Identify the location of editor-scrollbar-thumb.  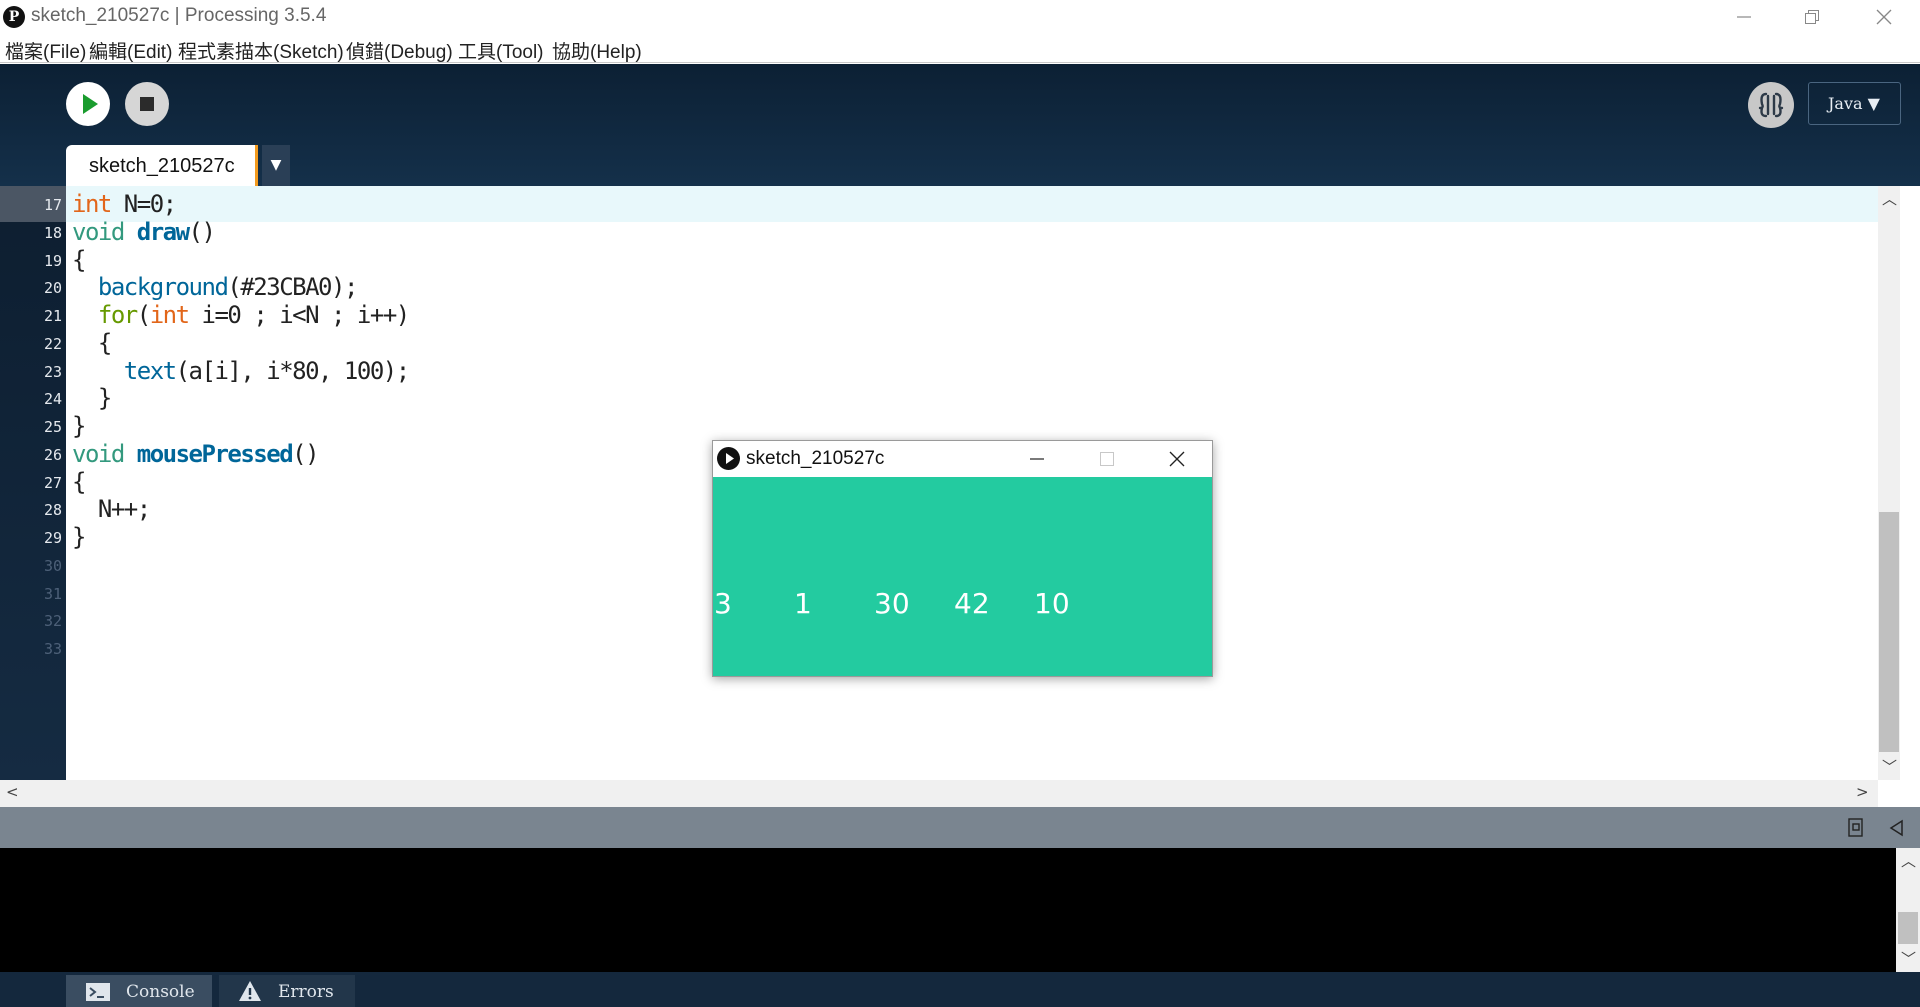
(1889, 632).